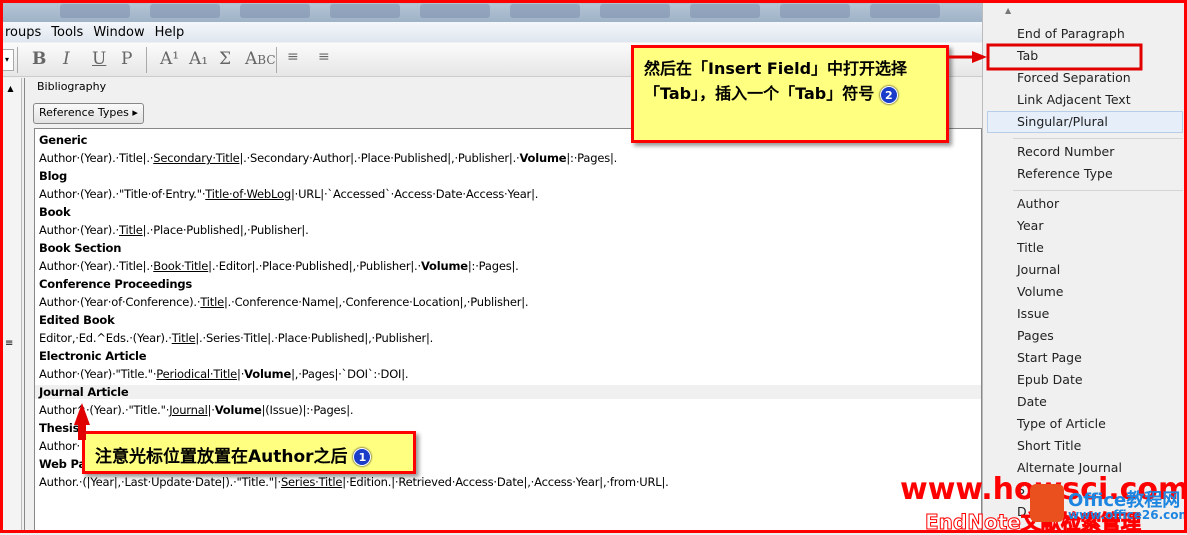 This screenshot has width=1187, height=535. Describe the element at coordinates (82, 421) in the screenshot. I see `arrow-to-cursor` at that location.